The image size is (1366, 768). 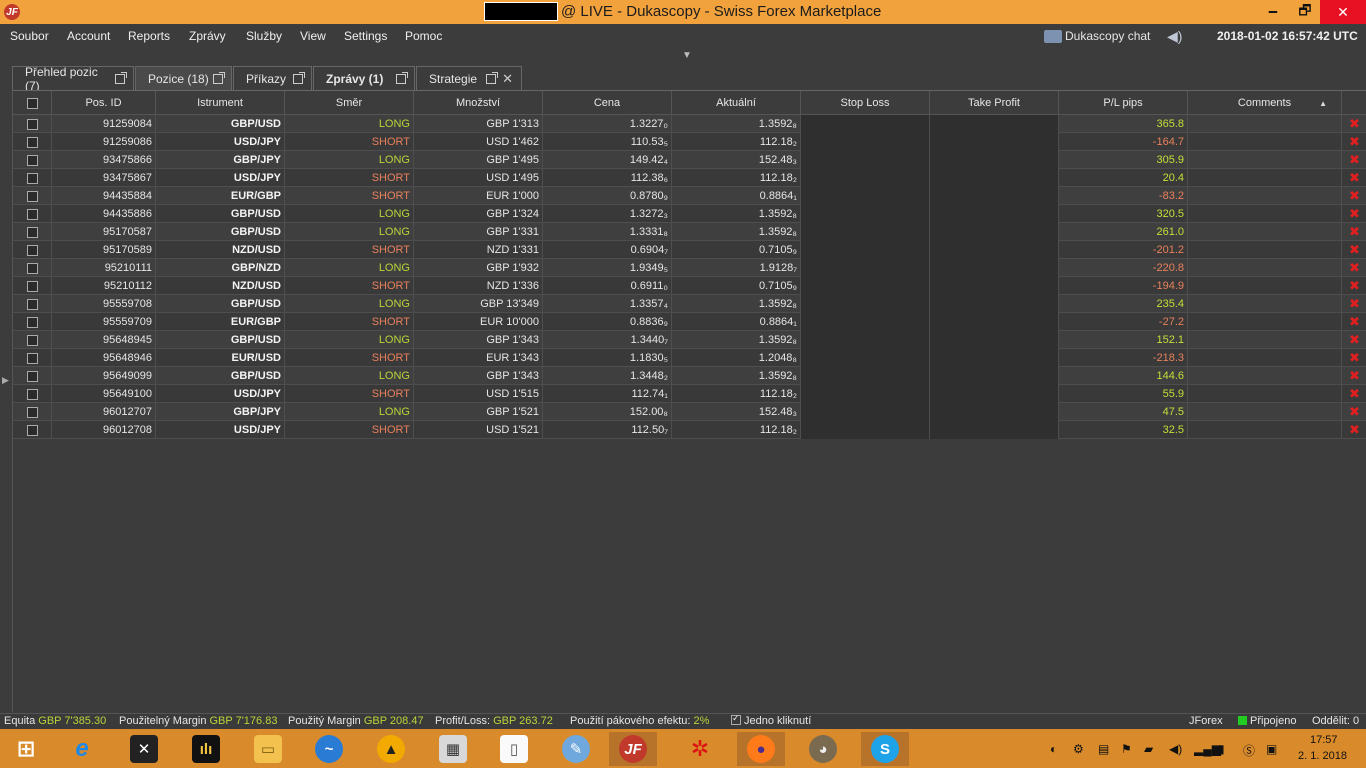 I want to click on tray-volume-icon: ◀), so click(x=1175, y=749).